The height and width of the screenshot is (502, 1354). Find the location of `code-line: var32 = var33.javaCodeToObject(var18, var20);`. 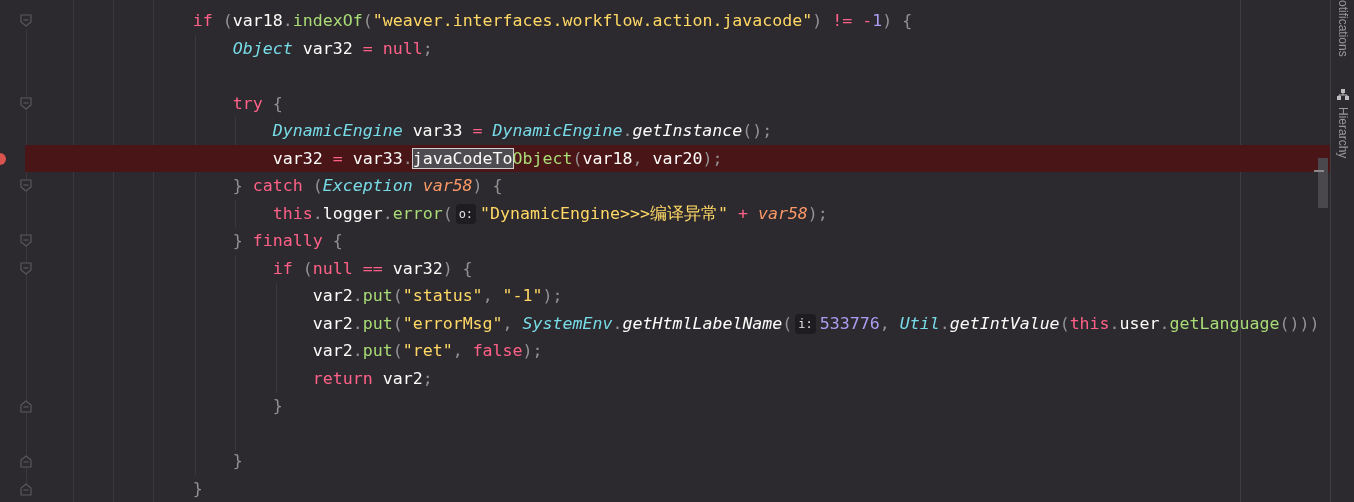

code-line: var32 = var33.javaCodeToObject(var18, var20); is located at coordinates (497, 158).